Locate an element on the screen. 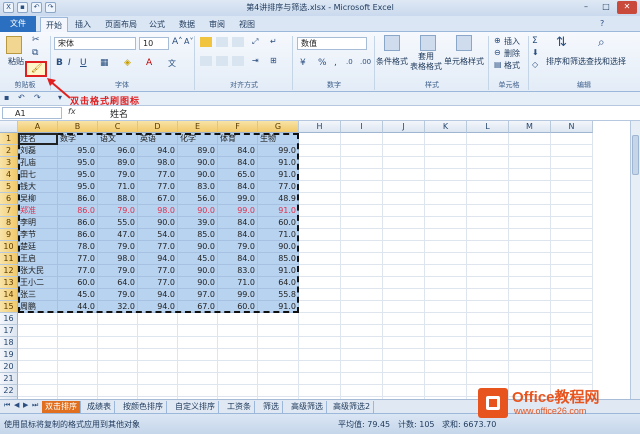  table-cell: 王小二 is located at coordinates (38, 283).